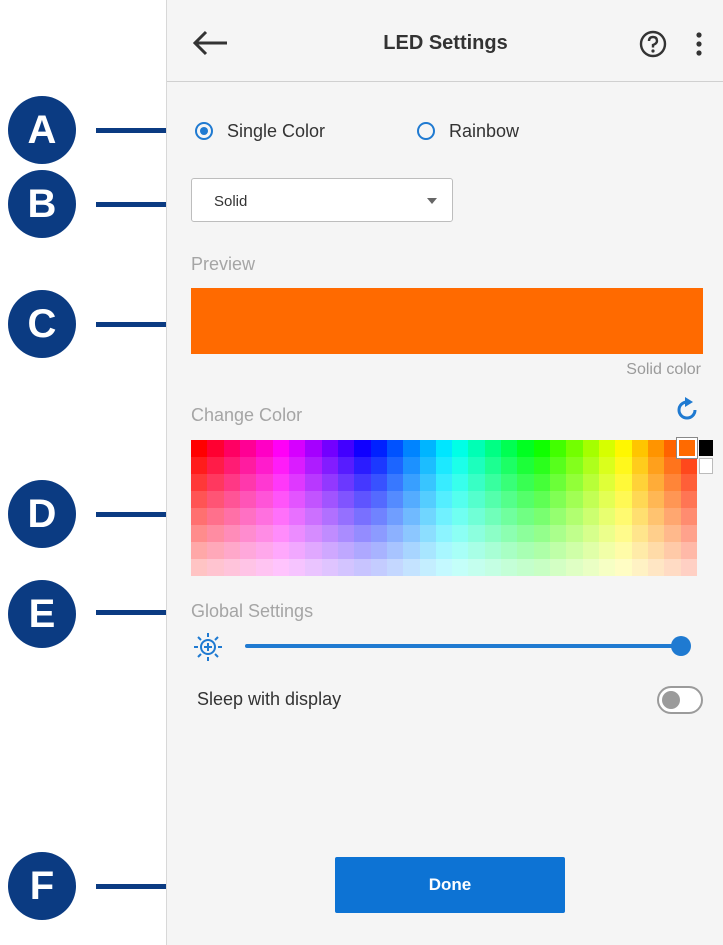 This screenshot has height=945, width=723. Describe the element at coordinates (681, 646) in the screenshot. I see `brightness-slider-thumb` at that location.